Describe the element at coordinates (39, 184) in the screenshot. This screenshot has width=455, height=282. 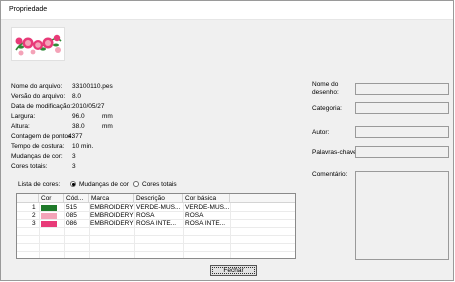
I see `color-list-label: Lista de cores:` at that location.